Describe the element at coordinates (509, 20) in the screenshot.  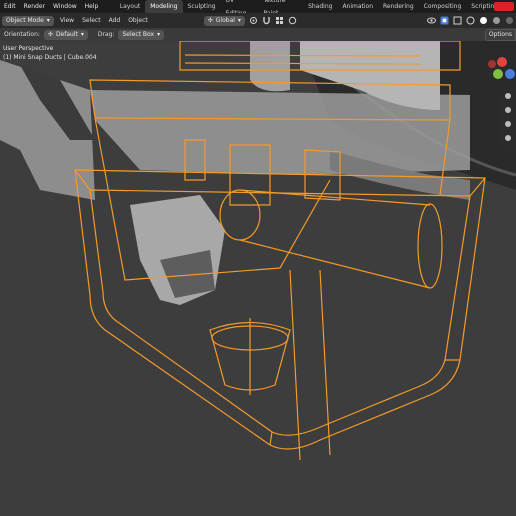
I see `render-shading-icon` at that location.